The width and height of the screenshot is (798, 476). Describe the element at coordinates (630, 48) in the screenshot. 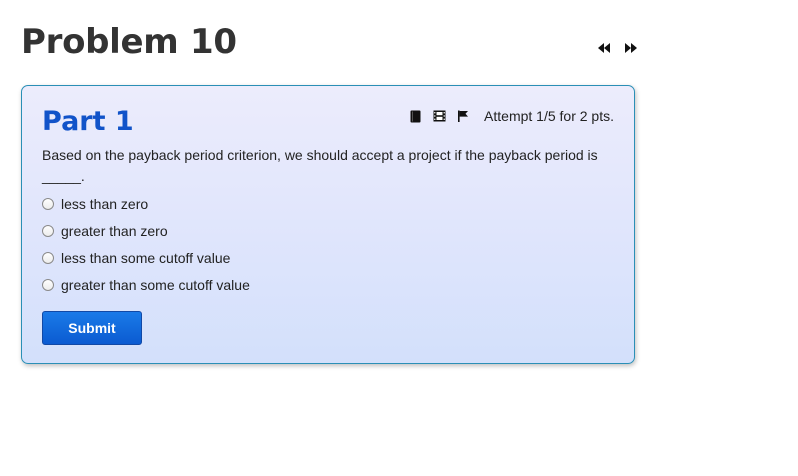

I see `next-problem-icon` at that location.